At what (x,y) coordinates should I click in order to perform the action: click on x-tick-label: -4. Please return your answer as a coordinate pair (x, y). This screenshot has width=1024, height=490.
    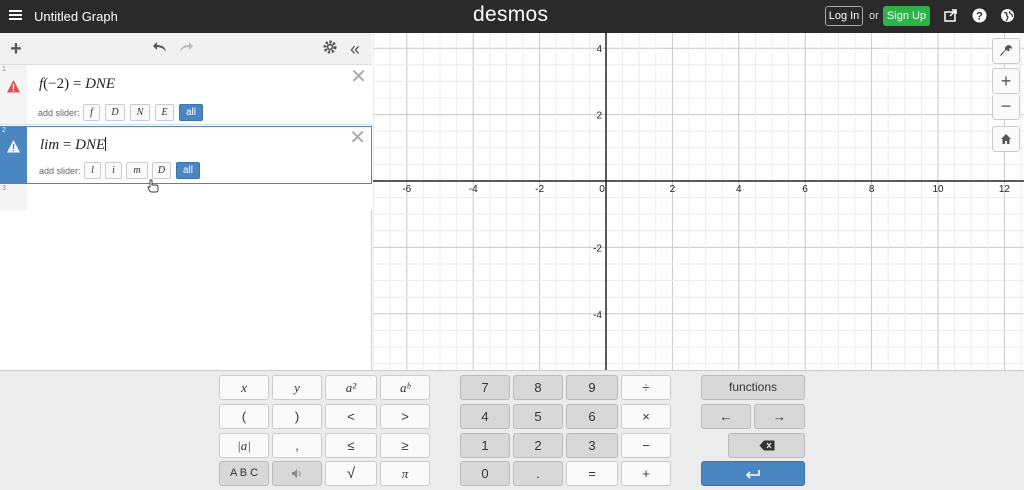
    Looking at the image, I should click on (473, 189).